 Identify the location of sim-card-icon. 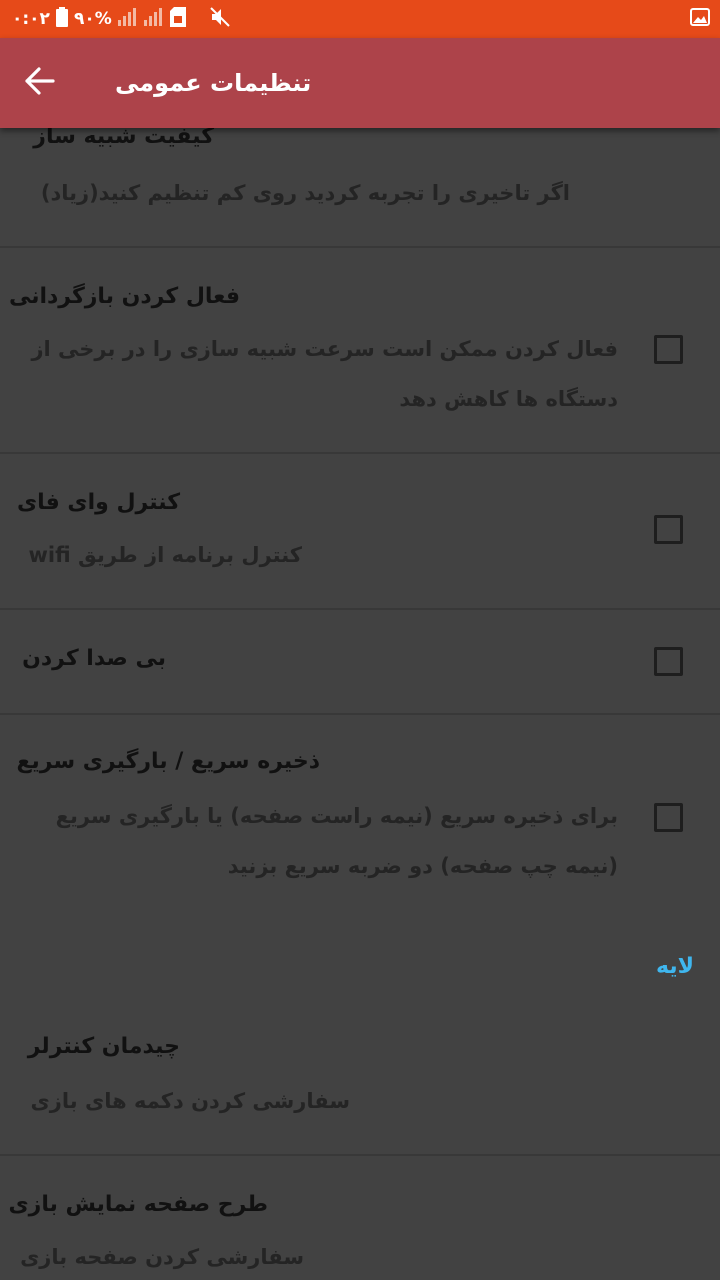
(177, 19).